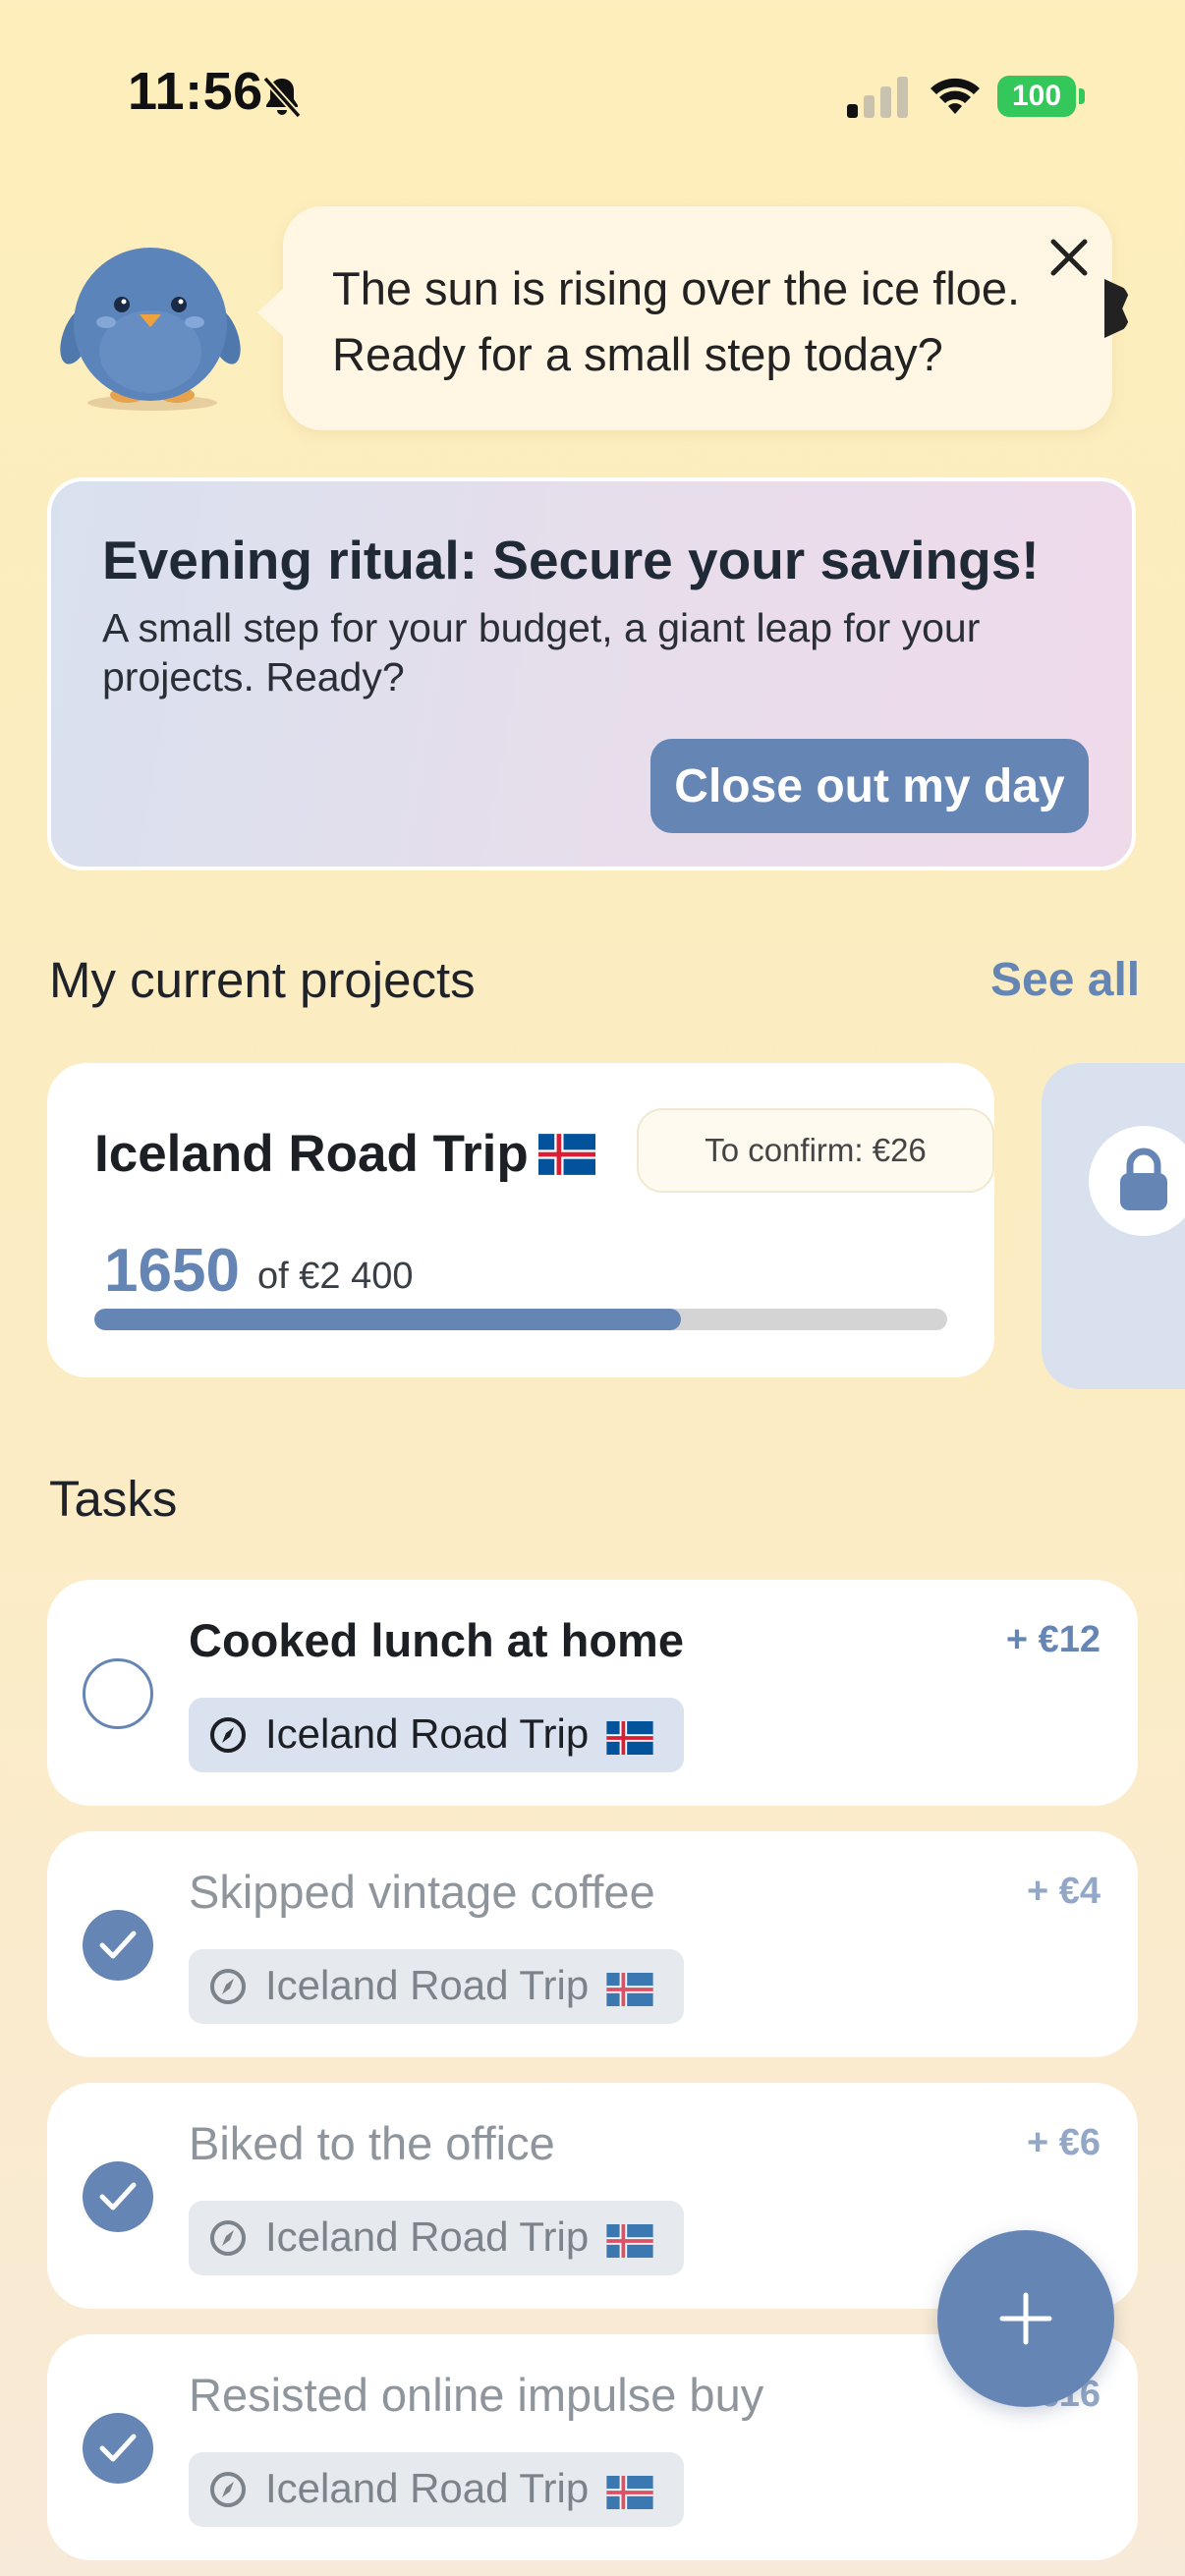 The image size is (1185, 2576). I want to click on project-saved-amount: 1650, so click(172, 1271).